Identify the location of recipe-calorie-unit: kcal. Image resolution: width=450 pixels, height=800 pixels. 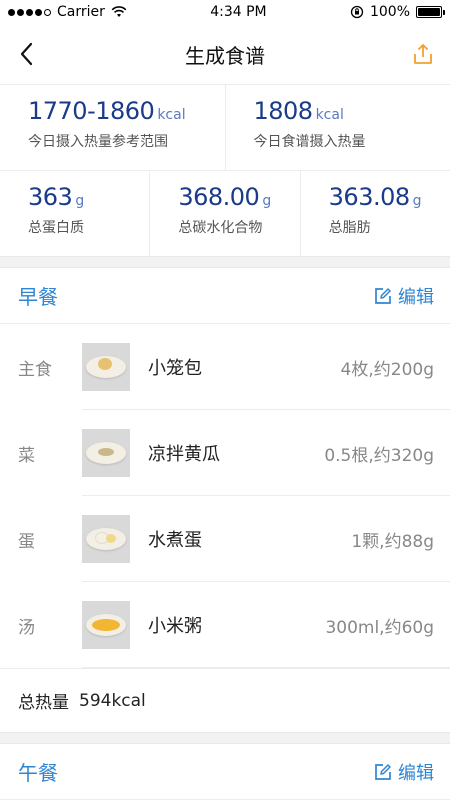
(329, 115).